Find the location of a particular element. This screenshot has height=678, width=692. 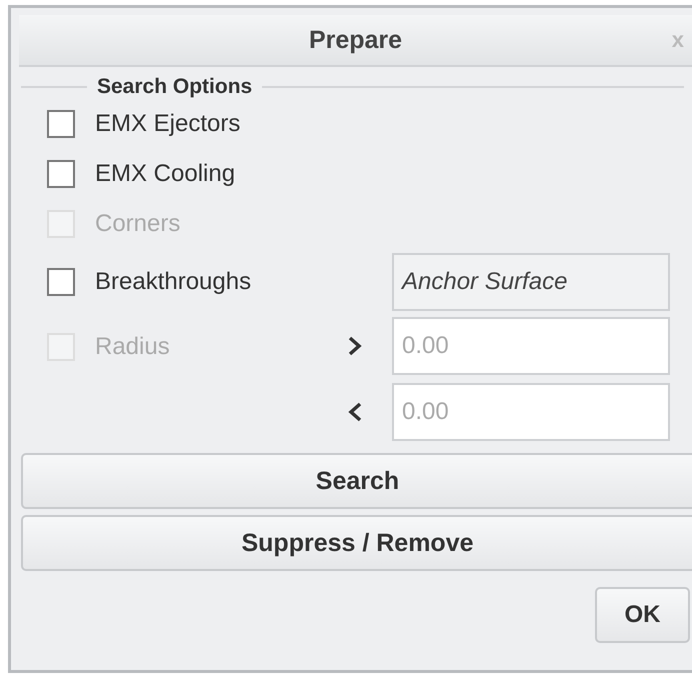

group-legend: Search Options is located at coordinates (174, 87).